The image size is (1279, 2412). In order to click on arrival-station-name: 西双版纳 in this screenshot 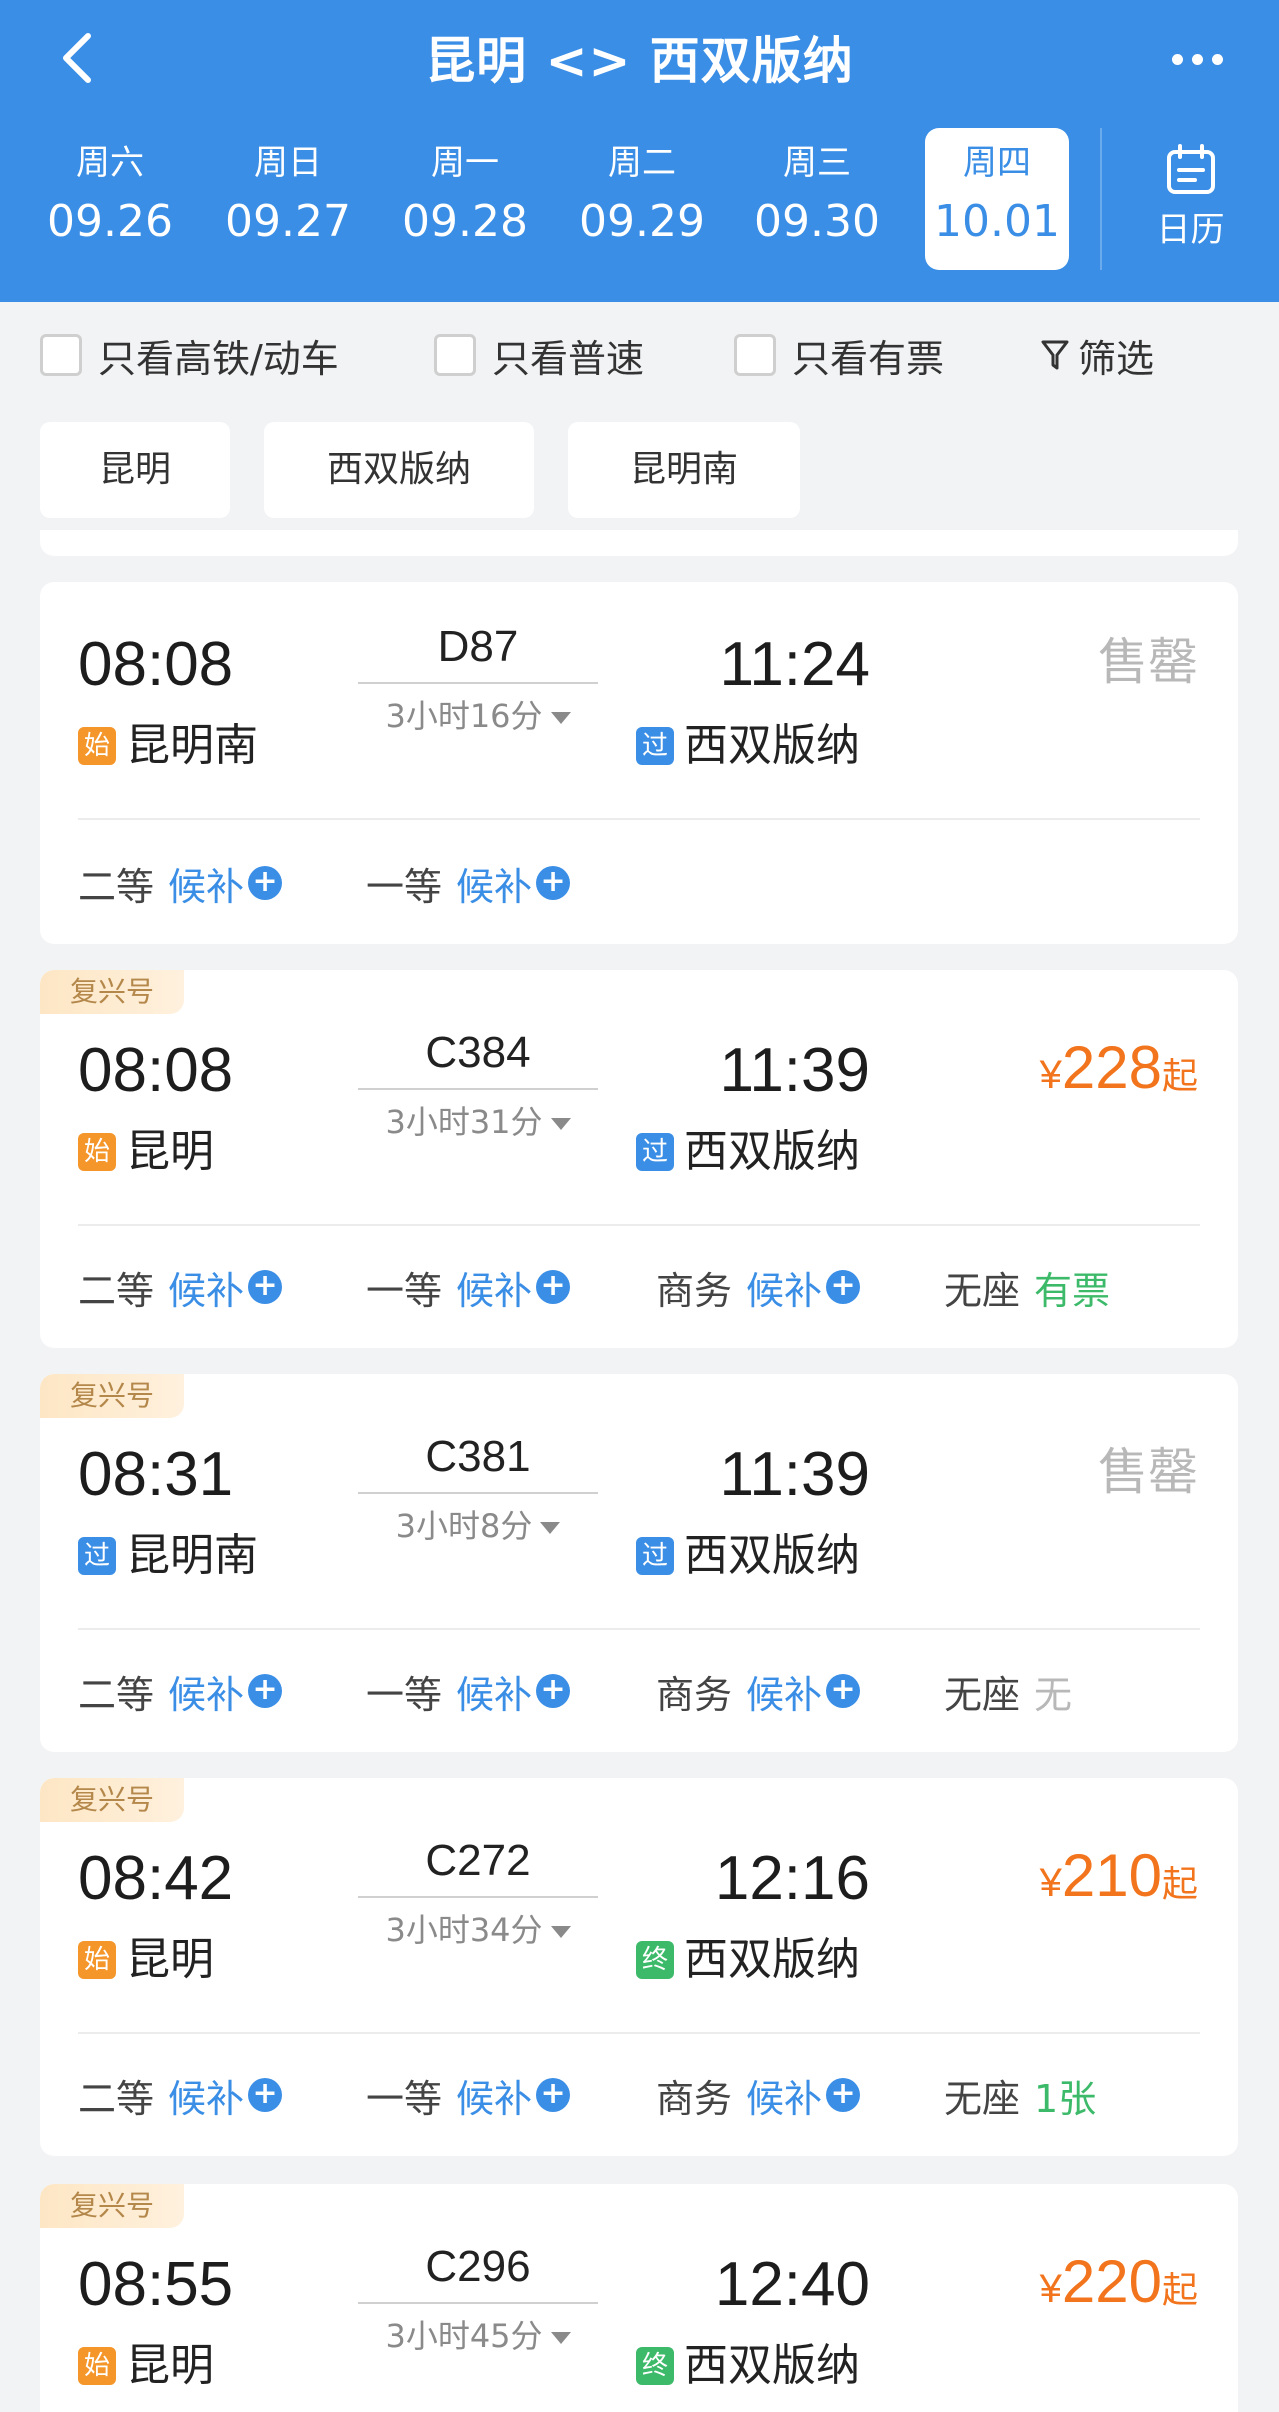, I will do `click(772, 745)`.